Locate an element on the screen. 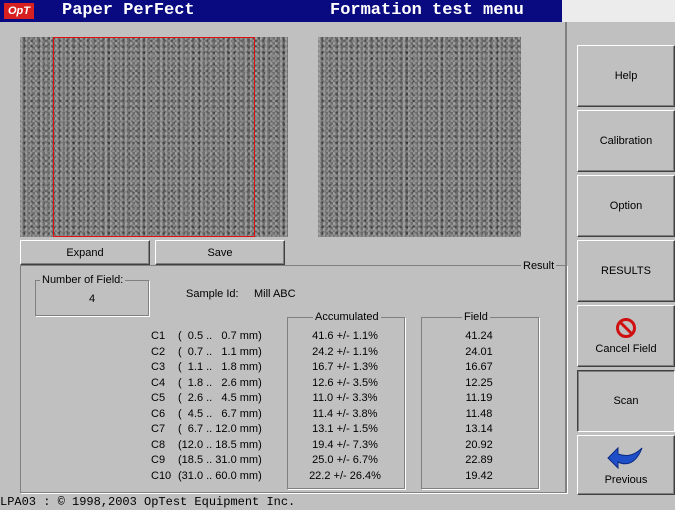 The image size is (675, 510). previous-button: Previous is located at coordinates (626, 465).